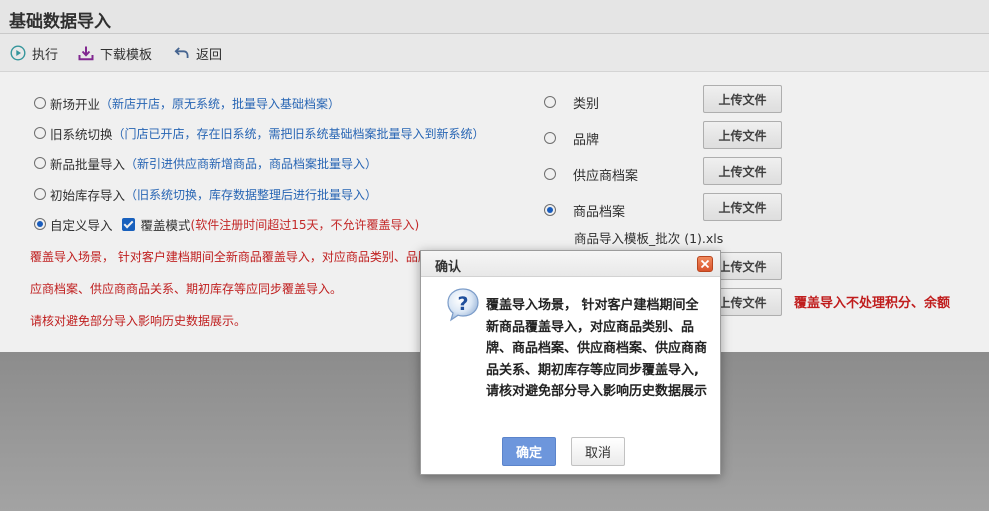  What do you see at coordinates (75, 104) in the screenshot?
I see `option-label: 新场开业` at bounding box center [75, 104].